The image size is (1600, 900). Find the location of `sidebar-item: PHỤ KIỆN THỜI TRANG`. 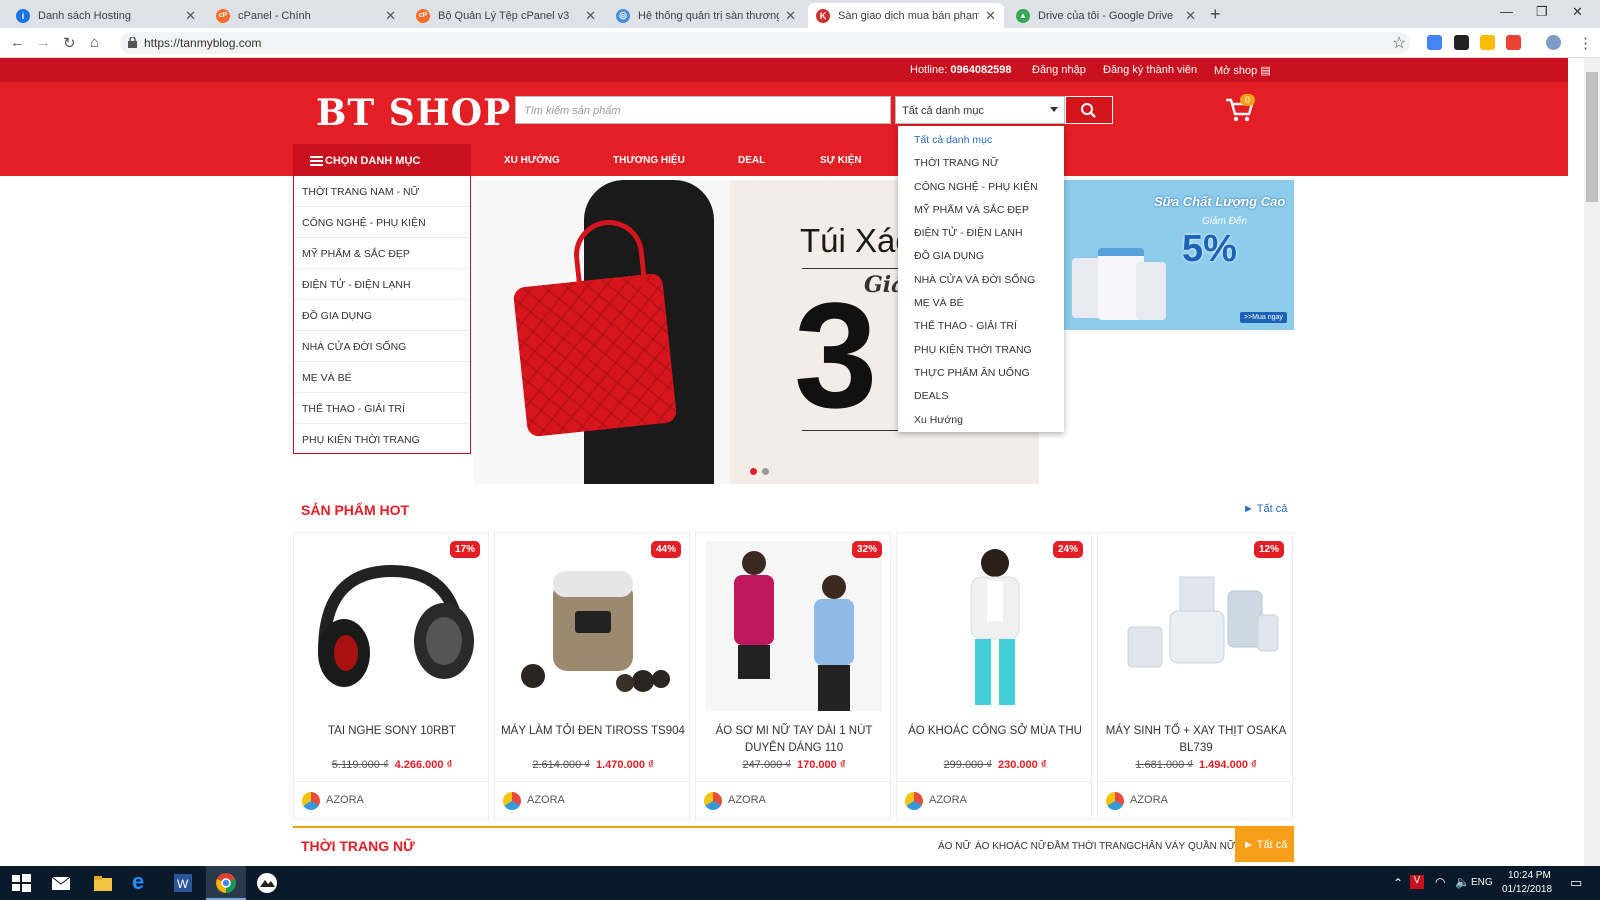

sidebar-item: PHỤ KIỆN THỜI TRANG is located at coordinates (382, 439).